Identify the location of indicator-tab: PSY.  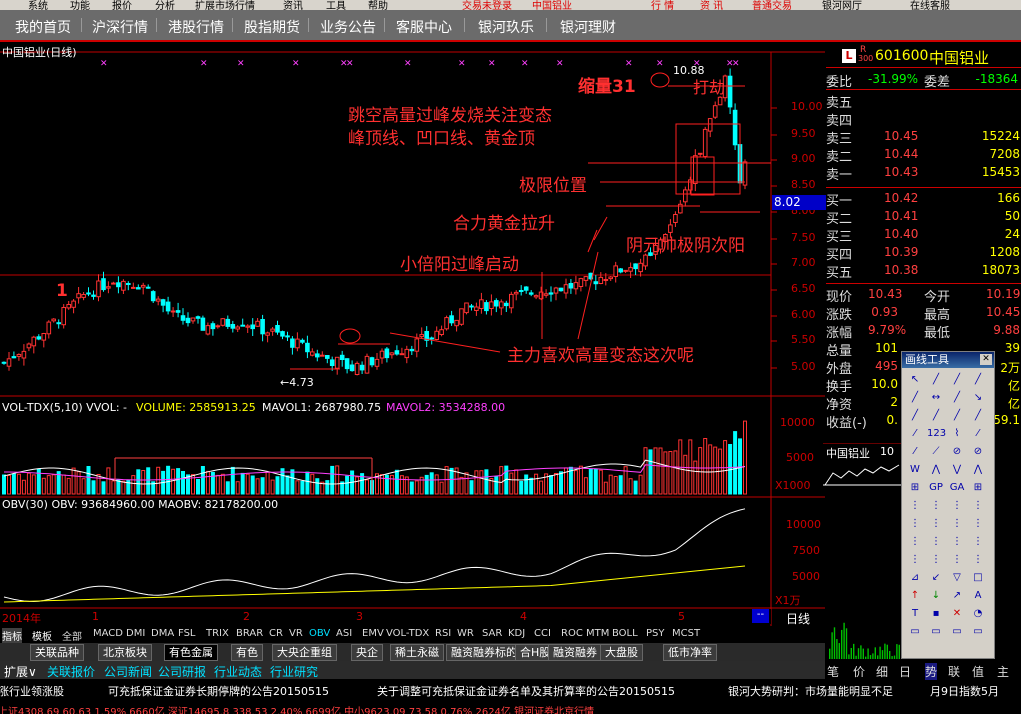
(655, 633).